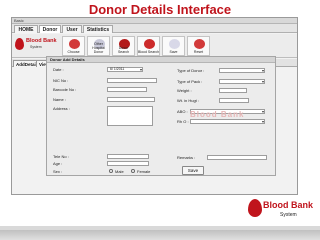 The image size is (320, 240). What do you see at coordinates (123, 50) in the screenshot?
I see `donor-search-label: Donor Search` at bounding box center [123, 50].